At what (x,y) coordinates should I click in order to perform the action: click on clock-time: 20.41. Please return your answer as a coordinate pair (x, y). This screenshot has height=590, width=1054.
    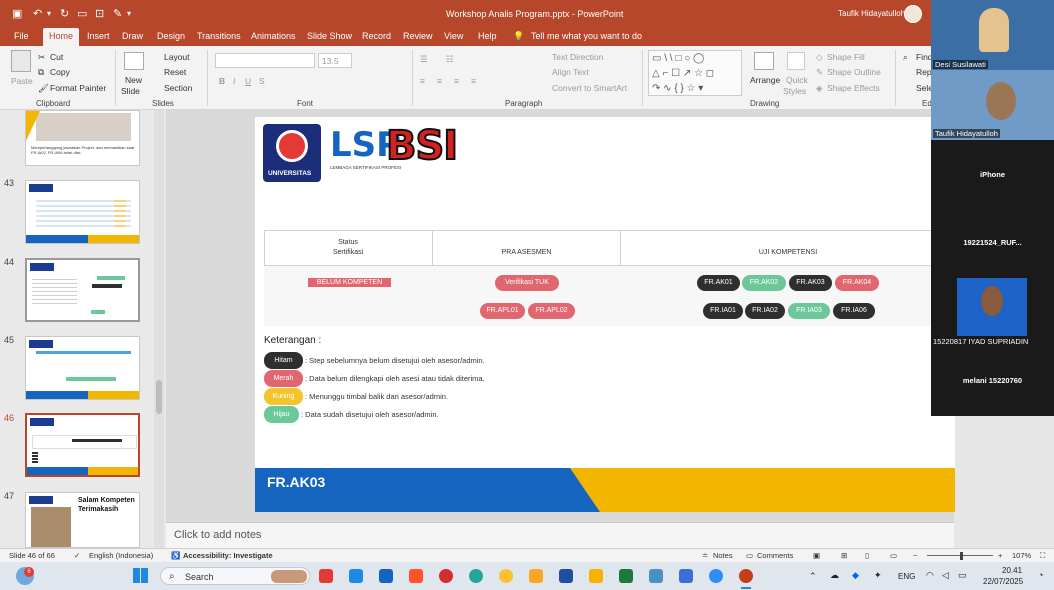
    Looking at the image, I should click on (1012, 570).